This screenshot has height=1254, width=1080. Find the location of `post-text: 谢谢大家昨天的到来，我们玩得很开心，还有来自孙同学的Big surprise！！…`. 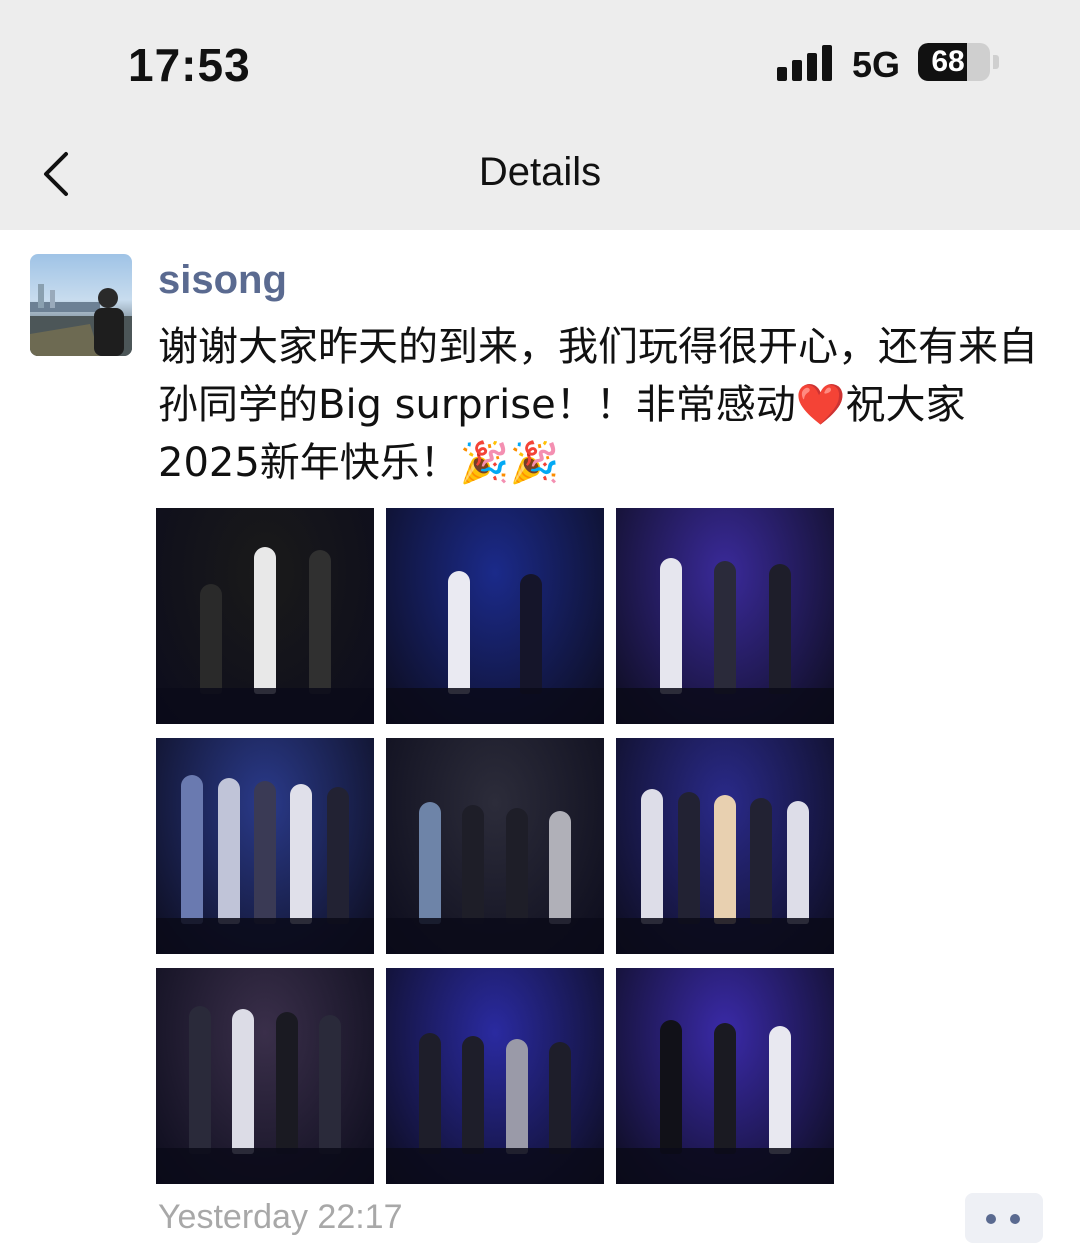

post-text: 谢谢大家昨天的到来，我们玩得很开心，还有来自孙同学的Big surprise！！… is located at coordinates (598, 405).